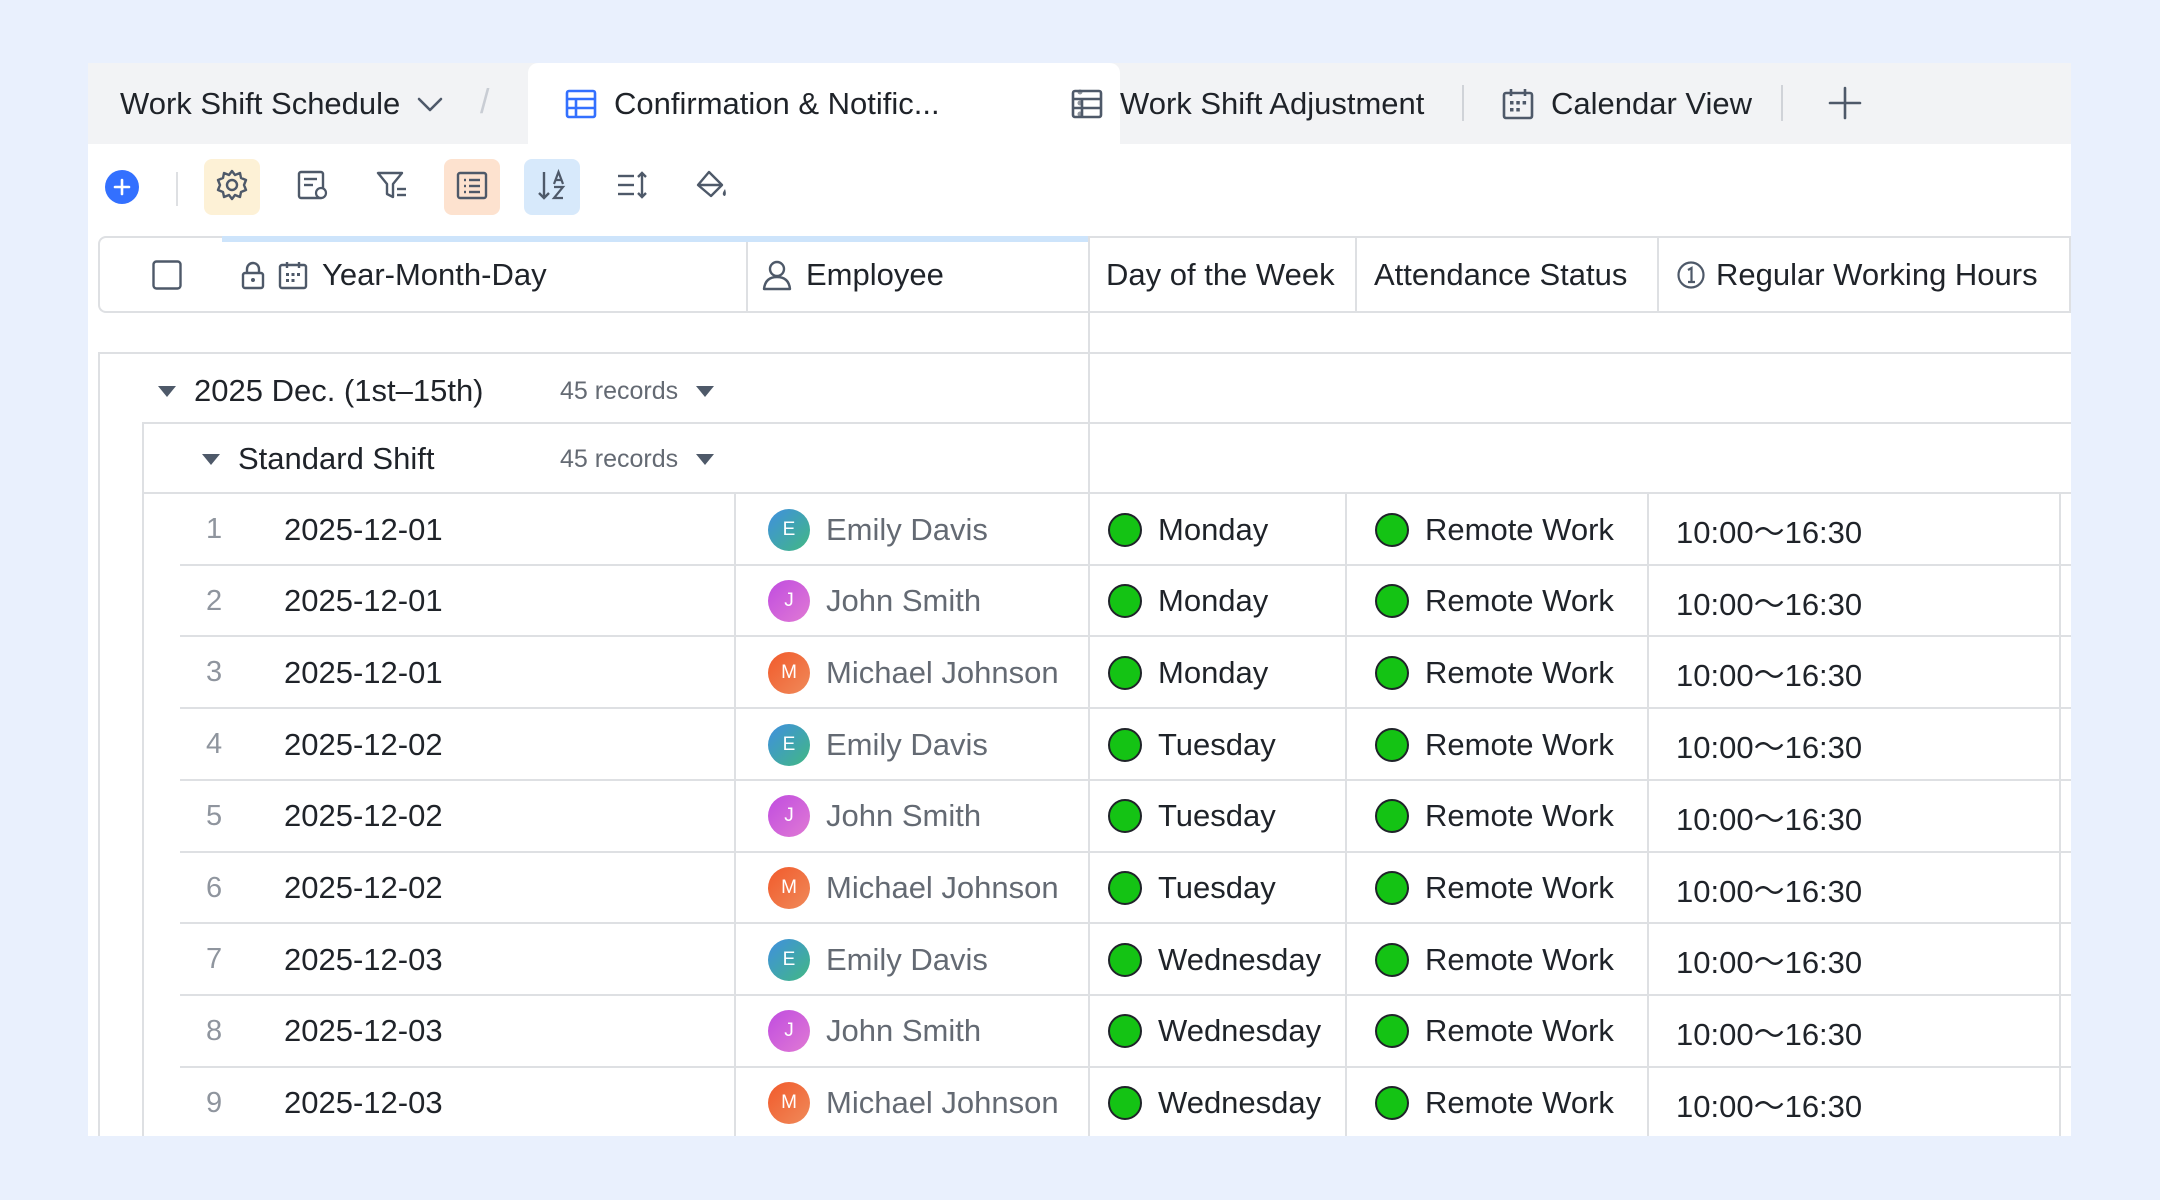 Image resolution: width=2160 pixels, height=1200 pixels. I want to click on filter-button, so click(392, 187).